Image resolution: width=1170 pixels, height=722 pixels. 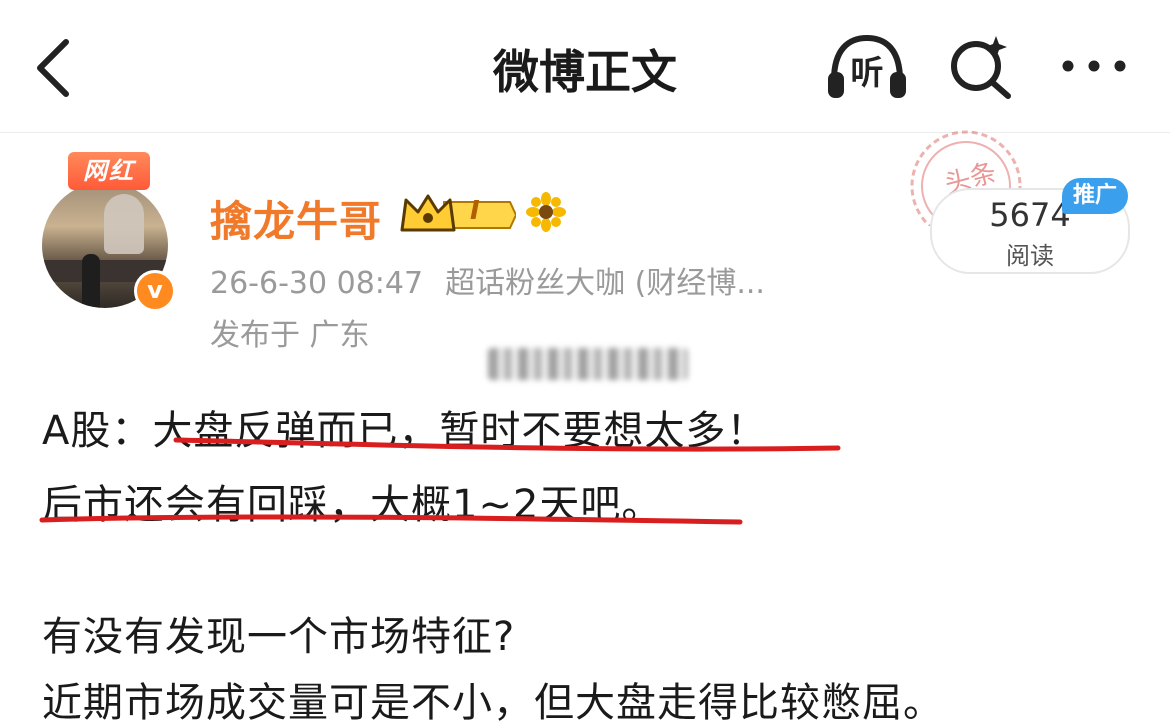 What do you see at coordinates (546, 212) in the screenshot?
I see `sunflower-icon` at bounding box center [546, 212].